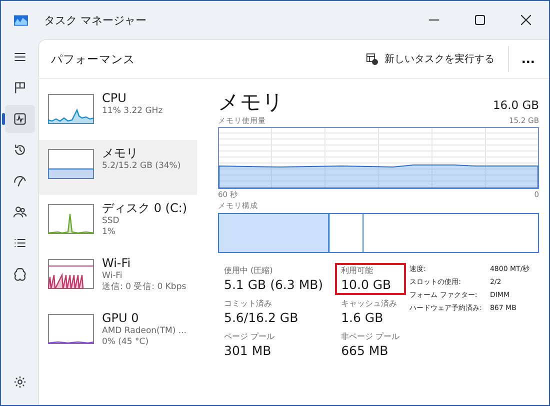 The width and height of the screenshot is (550, 406). What do you see at coordinates (141, 166) in the screenshot?
I see `device-detail: 5.2/15.2 GB (34%)` at bounding box center [141, 166].